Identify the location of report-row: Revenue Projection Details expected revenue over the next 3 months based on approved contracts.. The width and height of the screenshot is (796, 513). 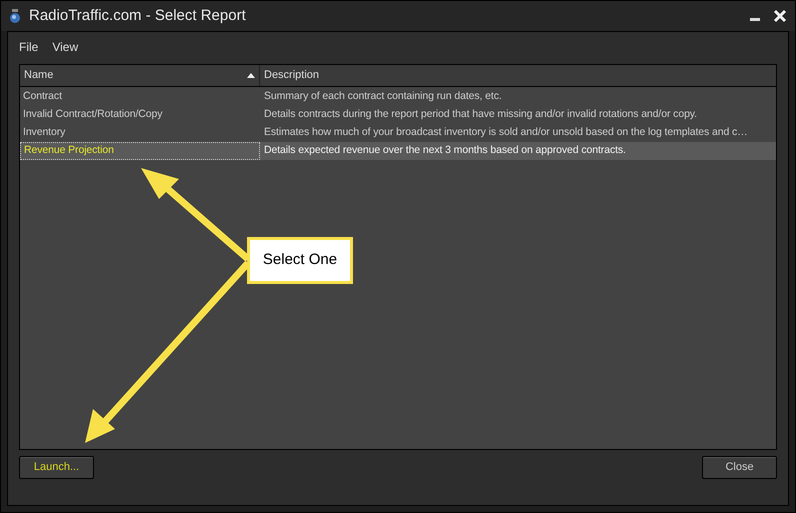
(398, 151).